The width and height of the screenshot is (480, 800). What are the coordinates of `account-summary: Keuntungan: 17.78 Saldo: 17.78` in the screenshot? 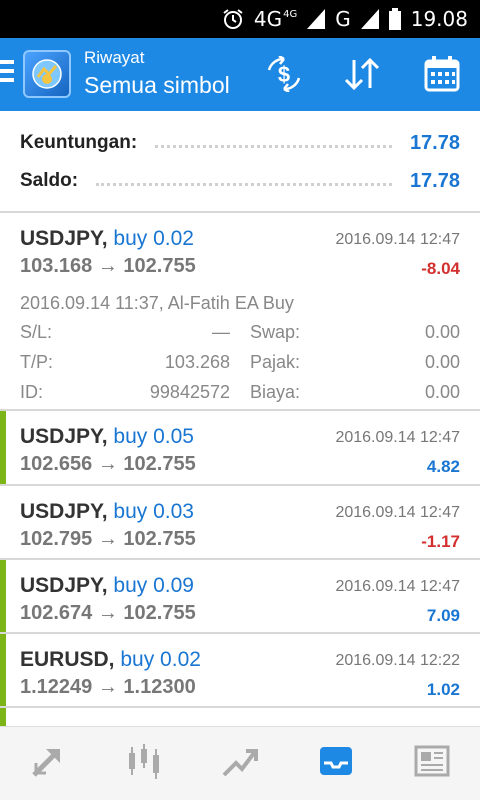 It's located at (240, 162).